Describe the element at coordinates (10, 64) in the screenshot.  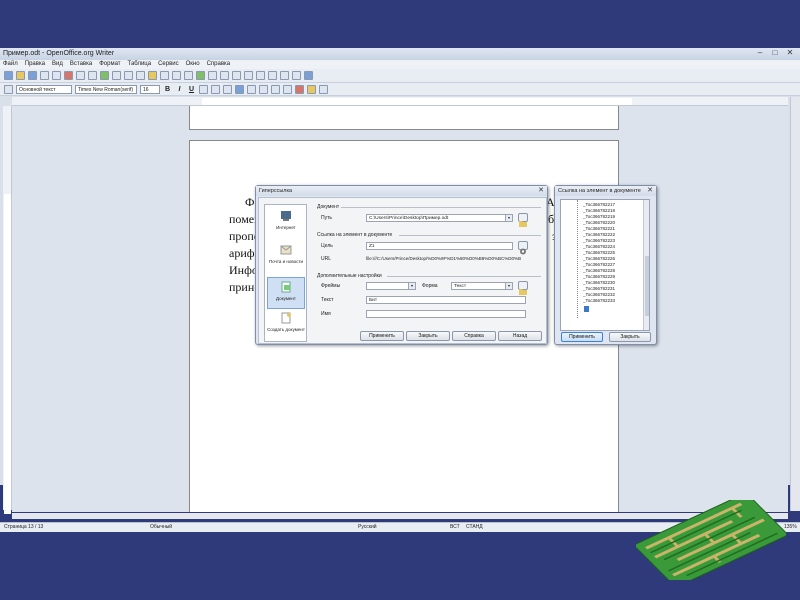
I see `menu-file: Файл` at that location.